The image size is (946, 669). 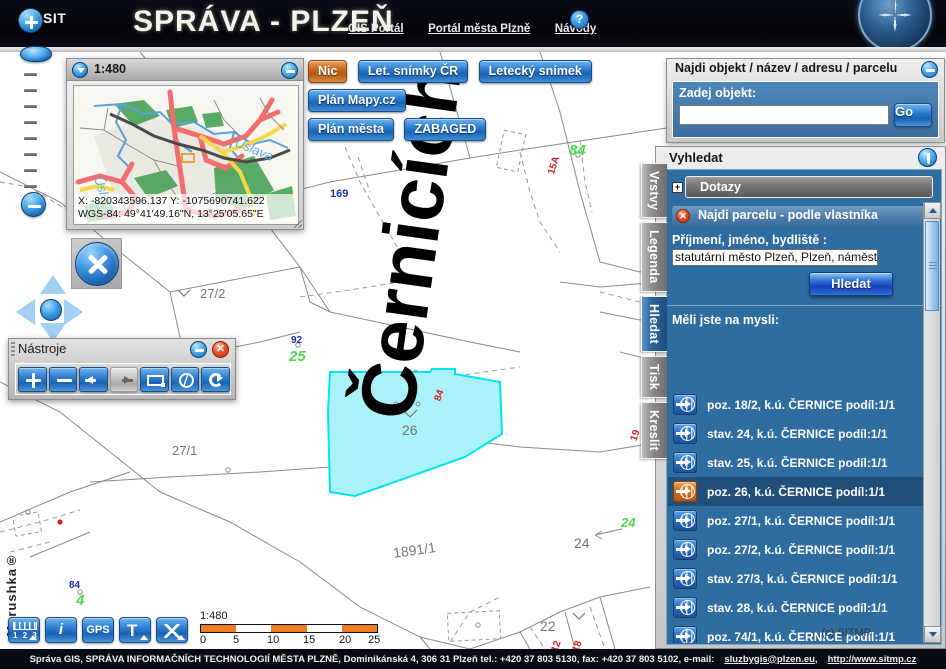 What do you see at coordinates (932, 210) in the screenshot?
I see `chevron-up-icon` at bounding box center [932, 210].